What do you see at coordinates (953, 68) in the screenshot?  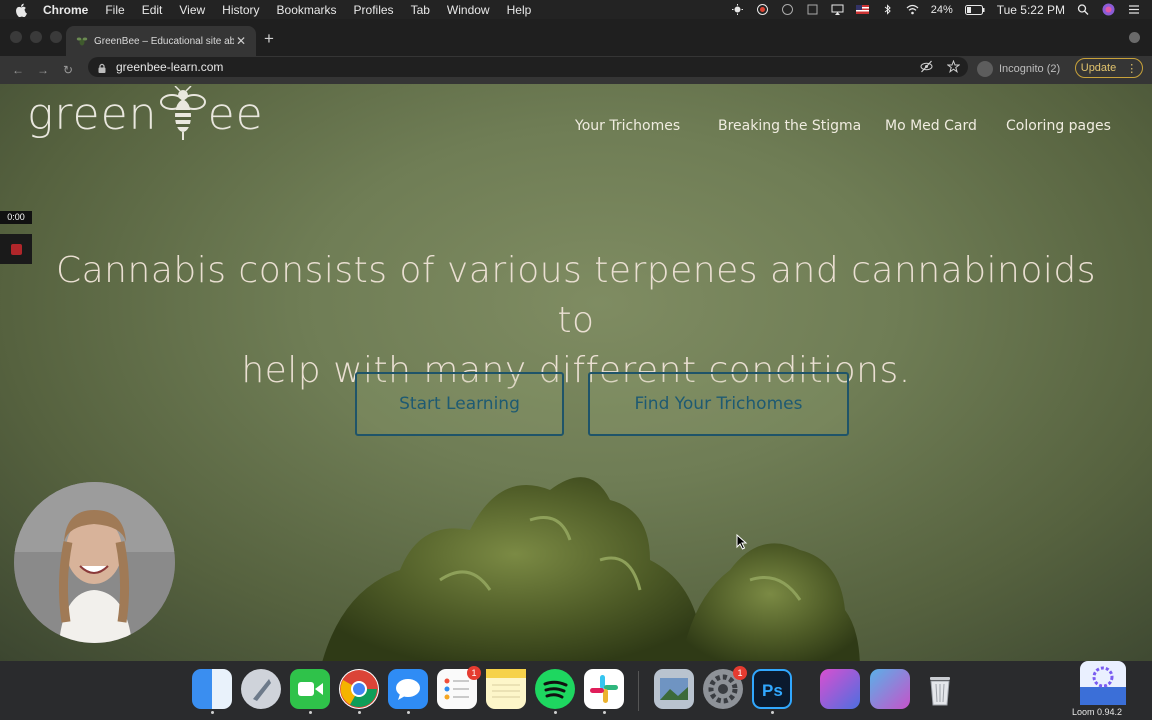 I see `bookmark-star-icon` at bounding box center [953, 68].